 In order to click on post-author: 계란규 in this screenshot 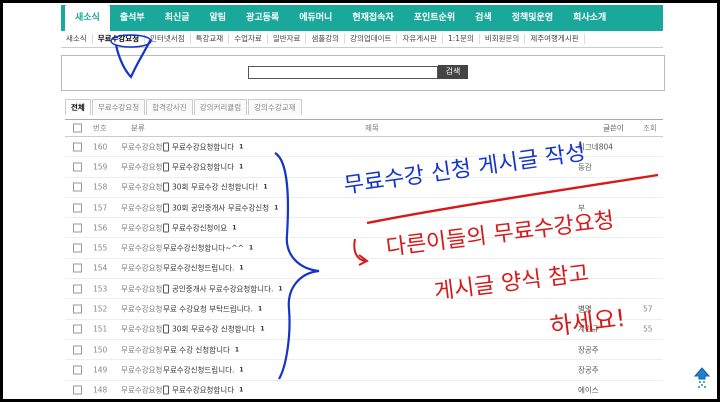, I will do `click(588, 329)`.